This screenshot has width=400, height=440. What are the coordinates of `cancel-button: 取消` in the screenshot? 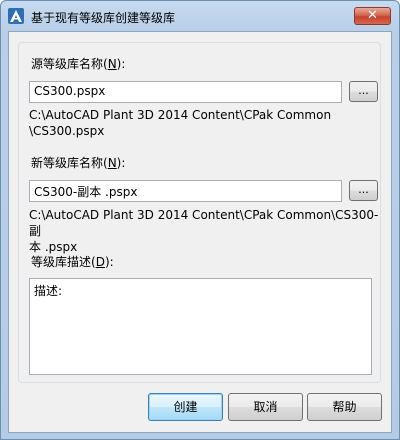 It's located at (265, 407).